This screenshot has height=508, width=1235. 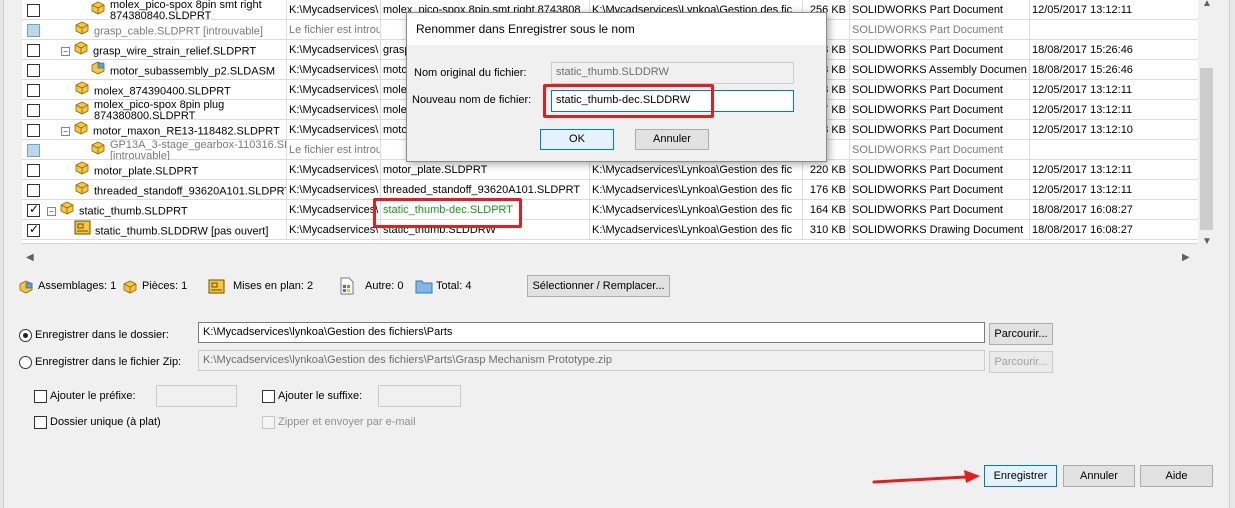 I want to click on save-as-name-cell: threaded_standoff_93620A101.SLDPRT, so click(x=485, y=190).